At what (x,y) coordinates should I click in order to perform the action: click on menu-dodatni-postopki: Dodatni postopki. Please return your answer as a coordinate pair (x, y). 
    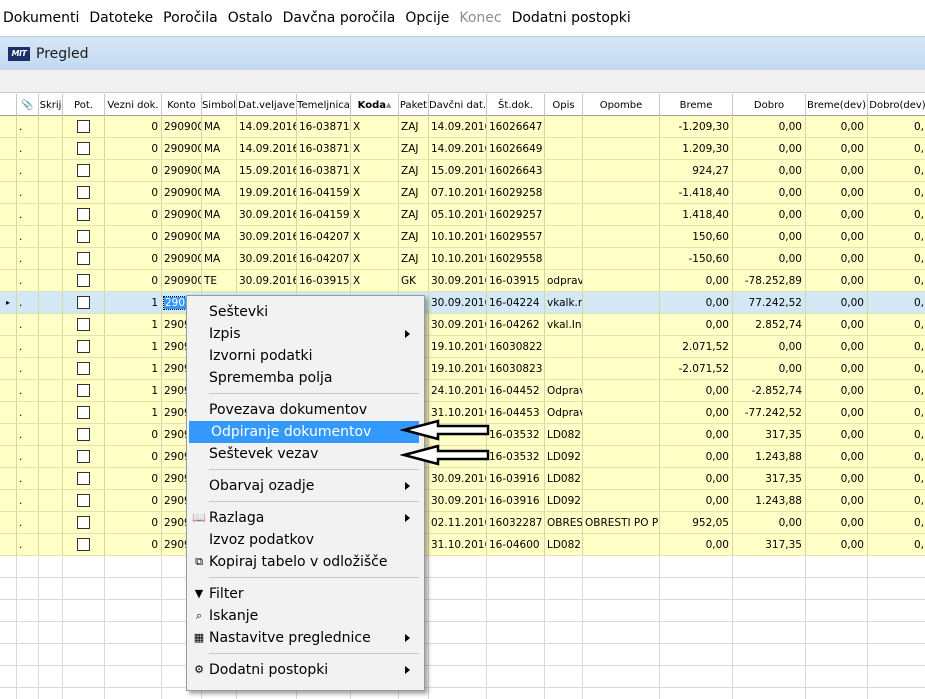
    Looking at the image, I should click on (571, 18).